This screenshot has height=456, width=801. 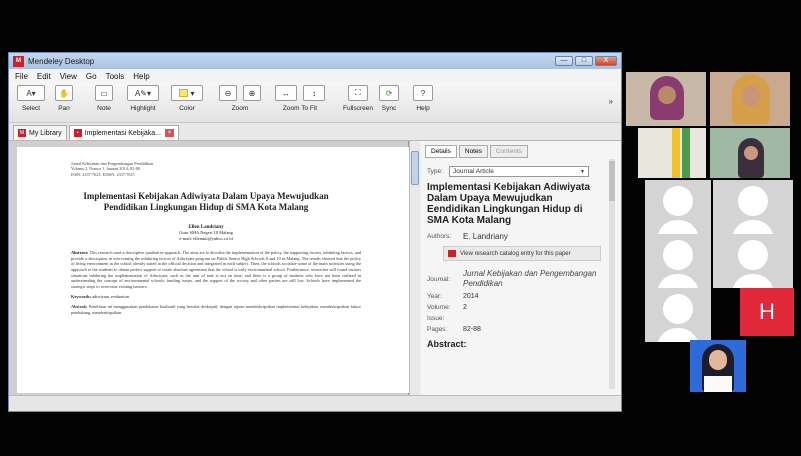 What do you see at coordinates (300, 108) in the screenshot?
I see `zoom-to-fit-label: Zoom To Fit` at bounding box center [300, 108].